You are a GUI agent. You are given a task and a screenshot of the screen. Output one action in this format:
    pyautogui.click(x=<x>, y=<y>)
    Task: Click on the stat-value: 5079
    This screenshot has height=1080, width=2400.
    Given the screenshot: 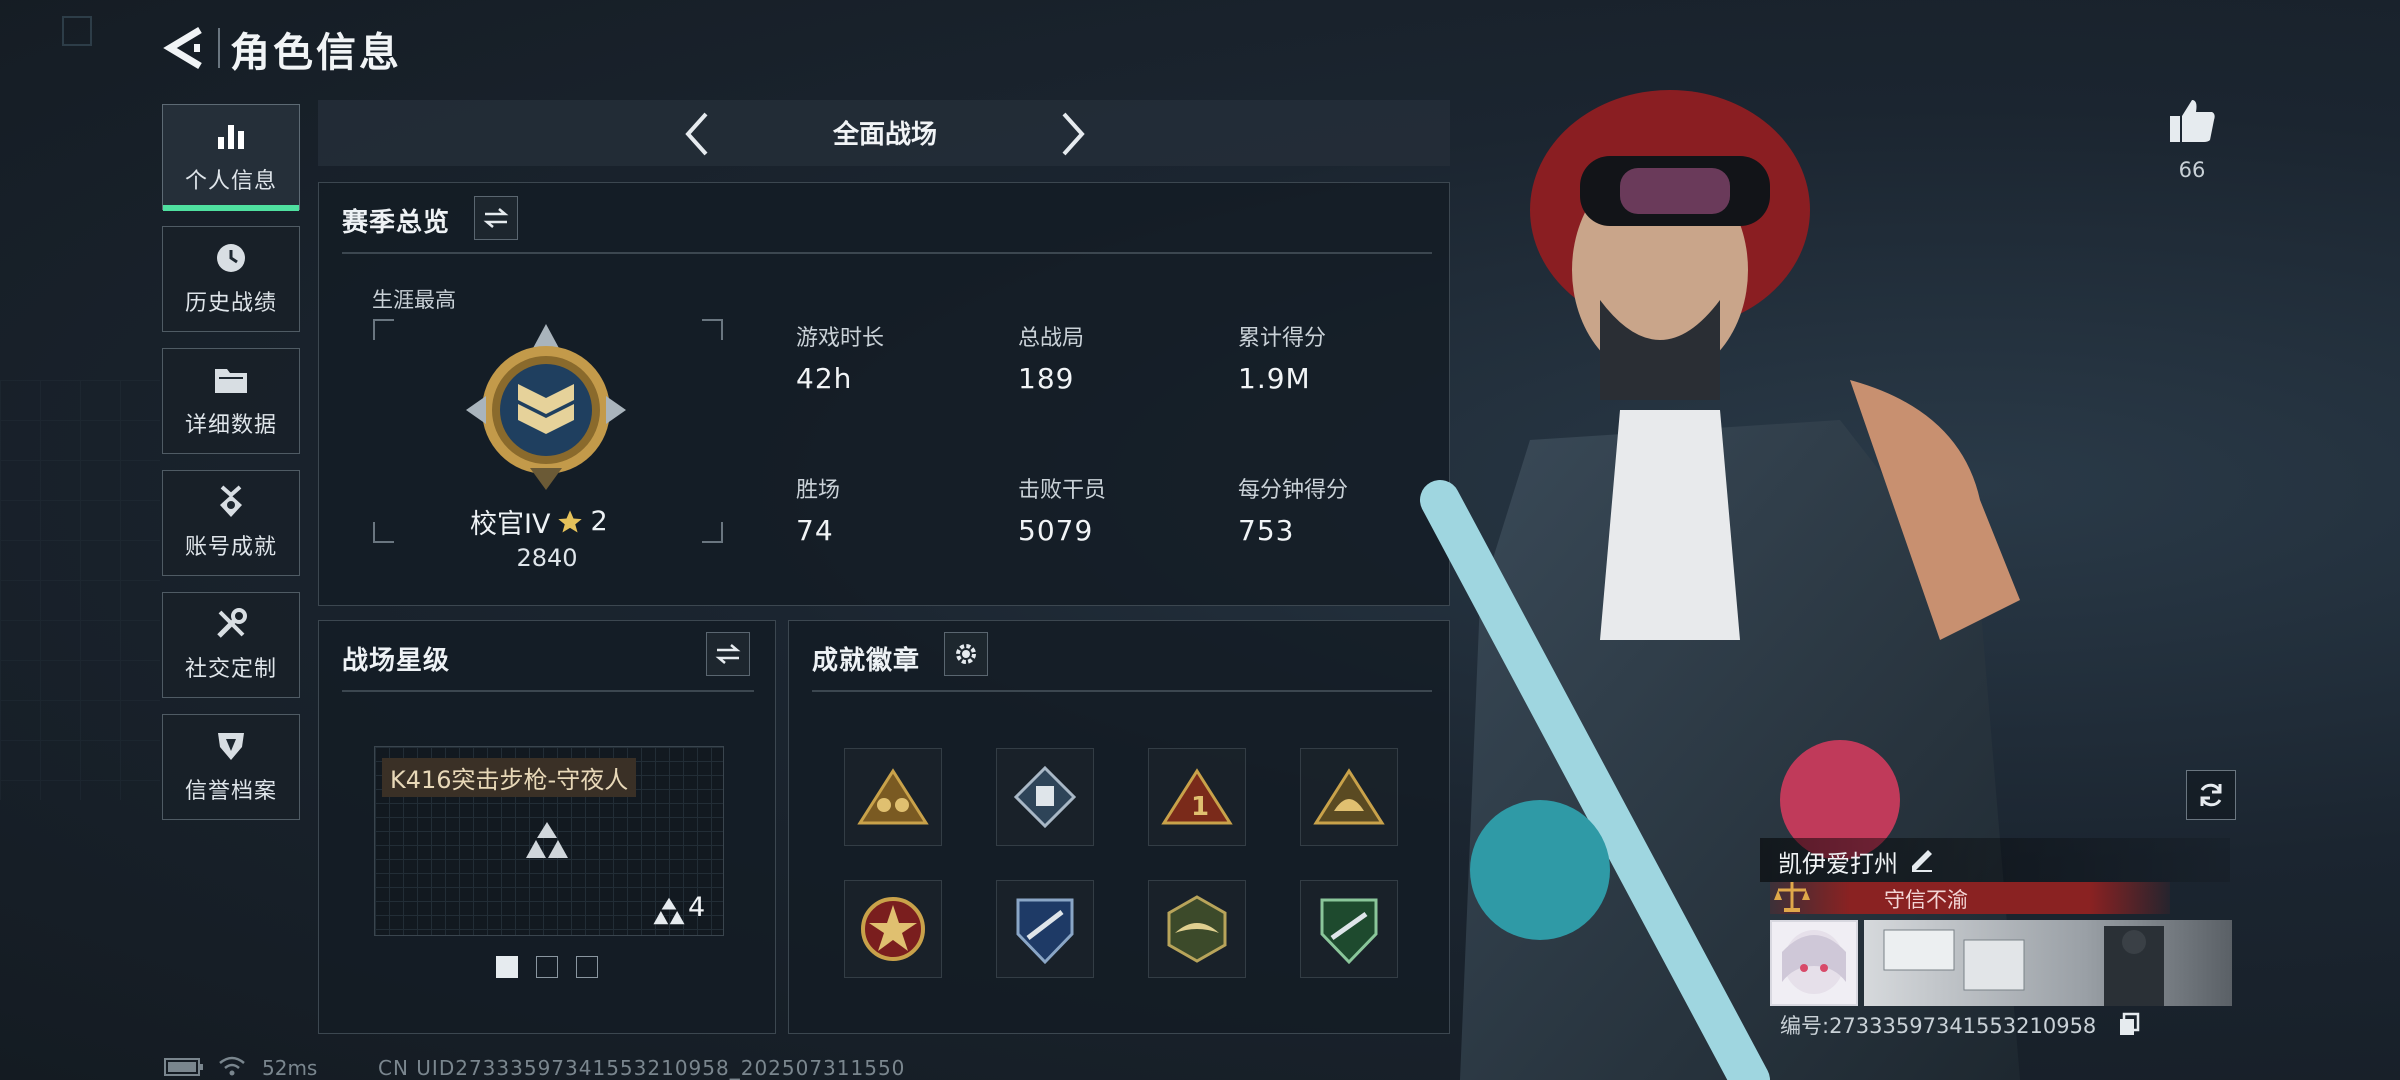 What is the action you would take?
    pyautogui.click(x=1056, y=530)
    